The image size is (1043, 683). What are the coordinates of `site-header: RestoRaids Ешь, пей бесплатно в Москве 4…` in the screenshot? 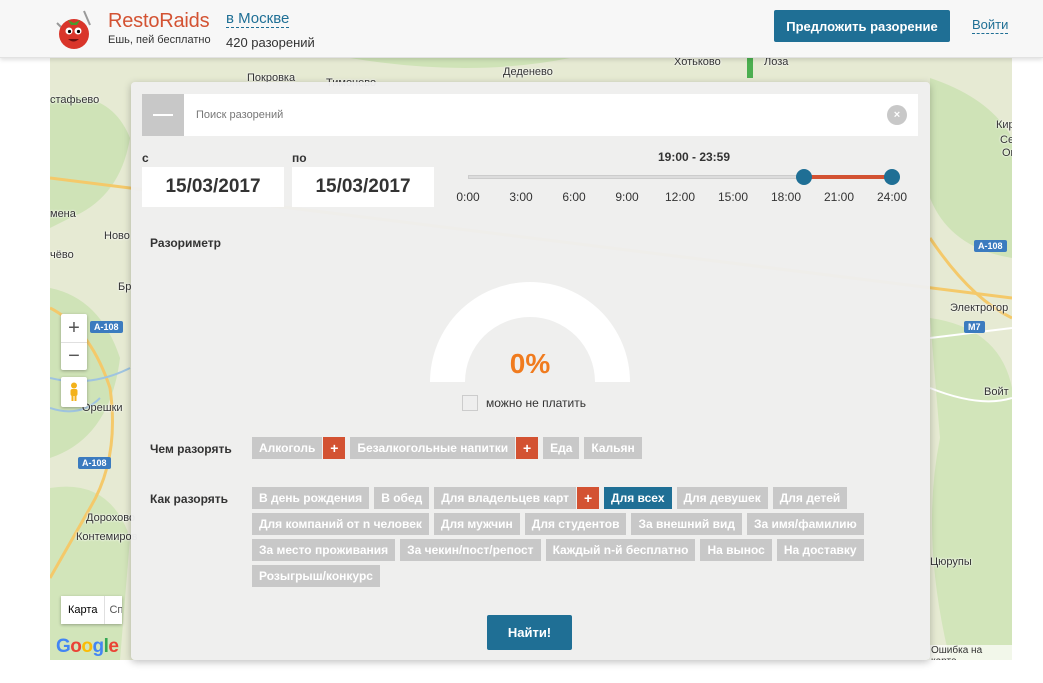 It's located at (521, 29).